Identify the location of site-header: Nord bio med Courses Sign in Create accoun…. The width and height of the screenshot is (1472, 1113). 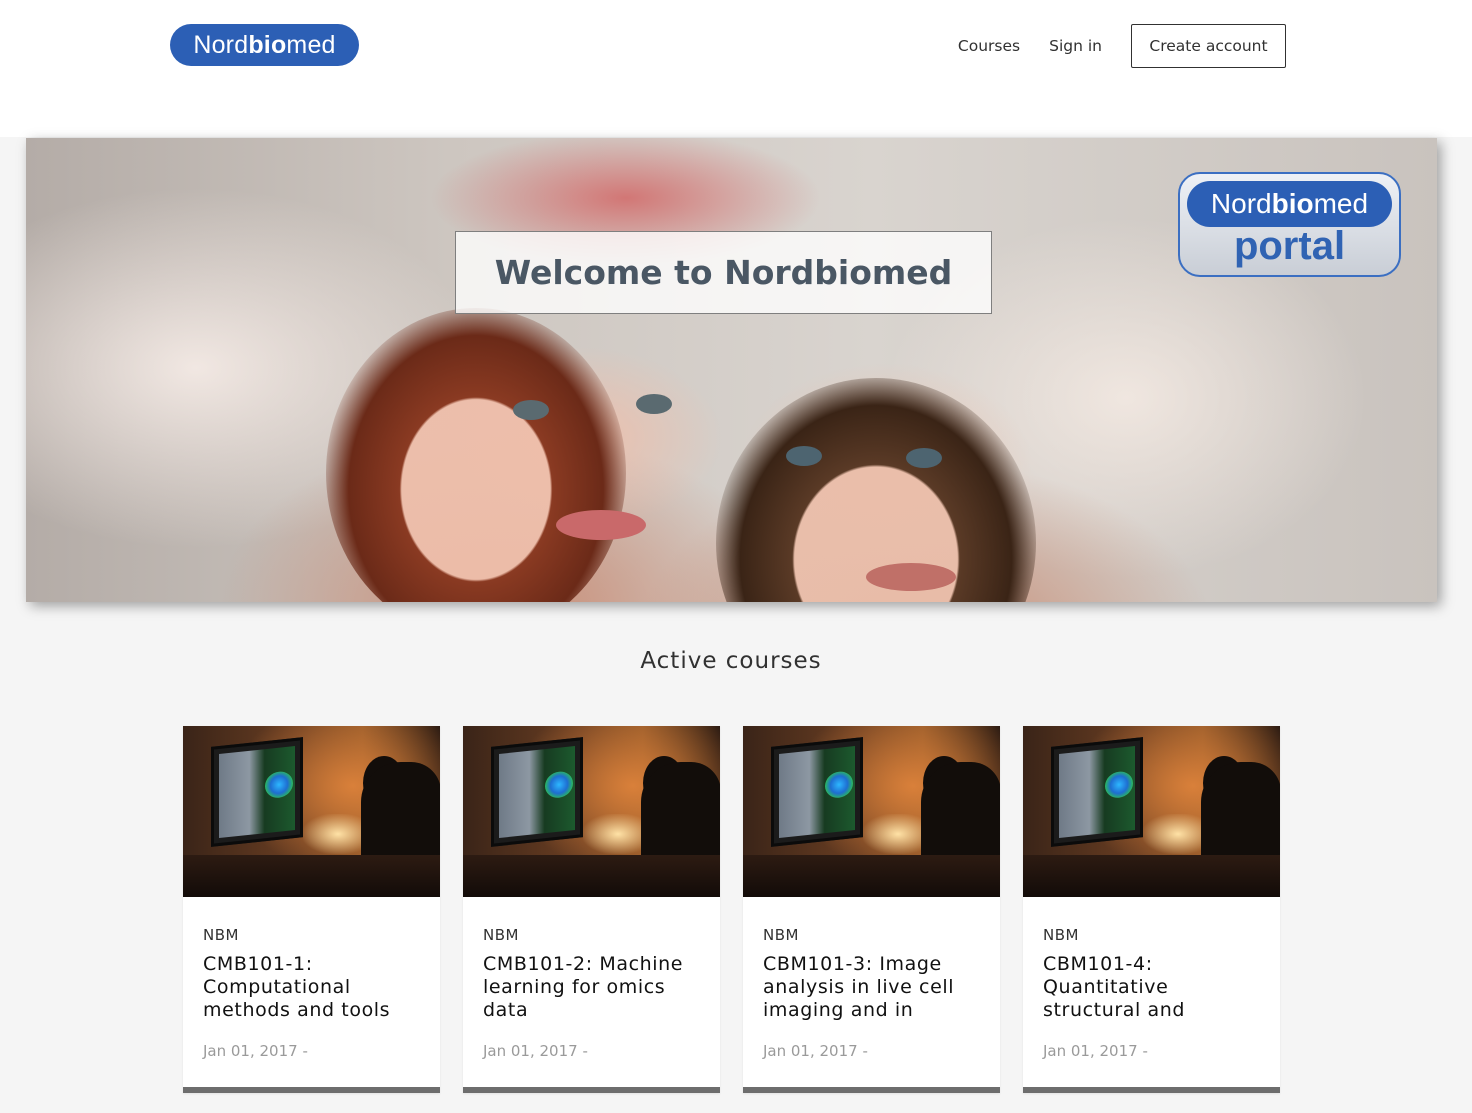
(736, 68).